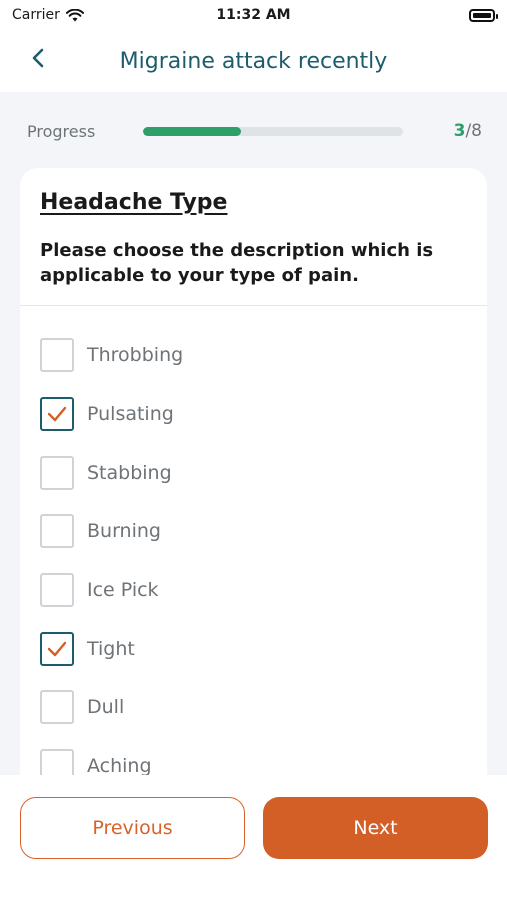 The image size is (507, 900). Describe the element at coordinates (255, 707) in the screenshot. I see `option-item: Dull` at that location.